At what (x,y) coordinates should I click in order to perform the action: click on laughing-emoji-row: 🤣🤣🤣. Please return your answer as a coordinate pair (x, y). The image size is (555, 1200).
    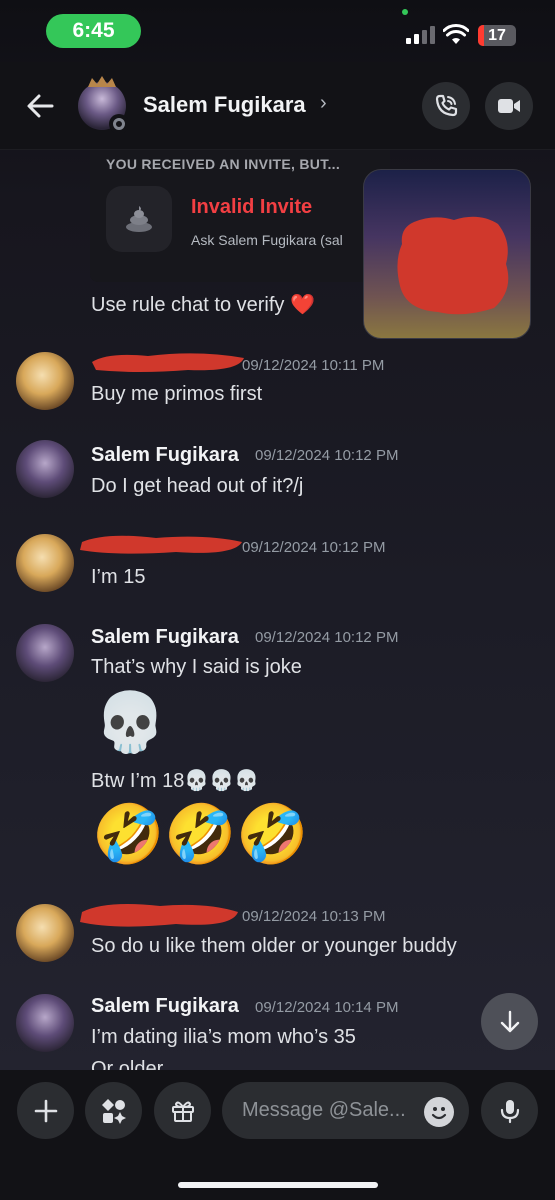
    Looking at the image, I should click on (200, 834).